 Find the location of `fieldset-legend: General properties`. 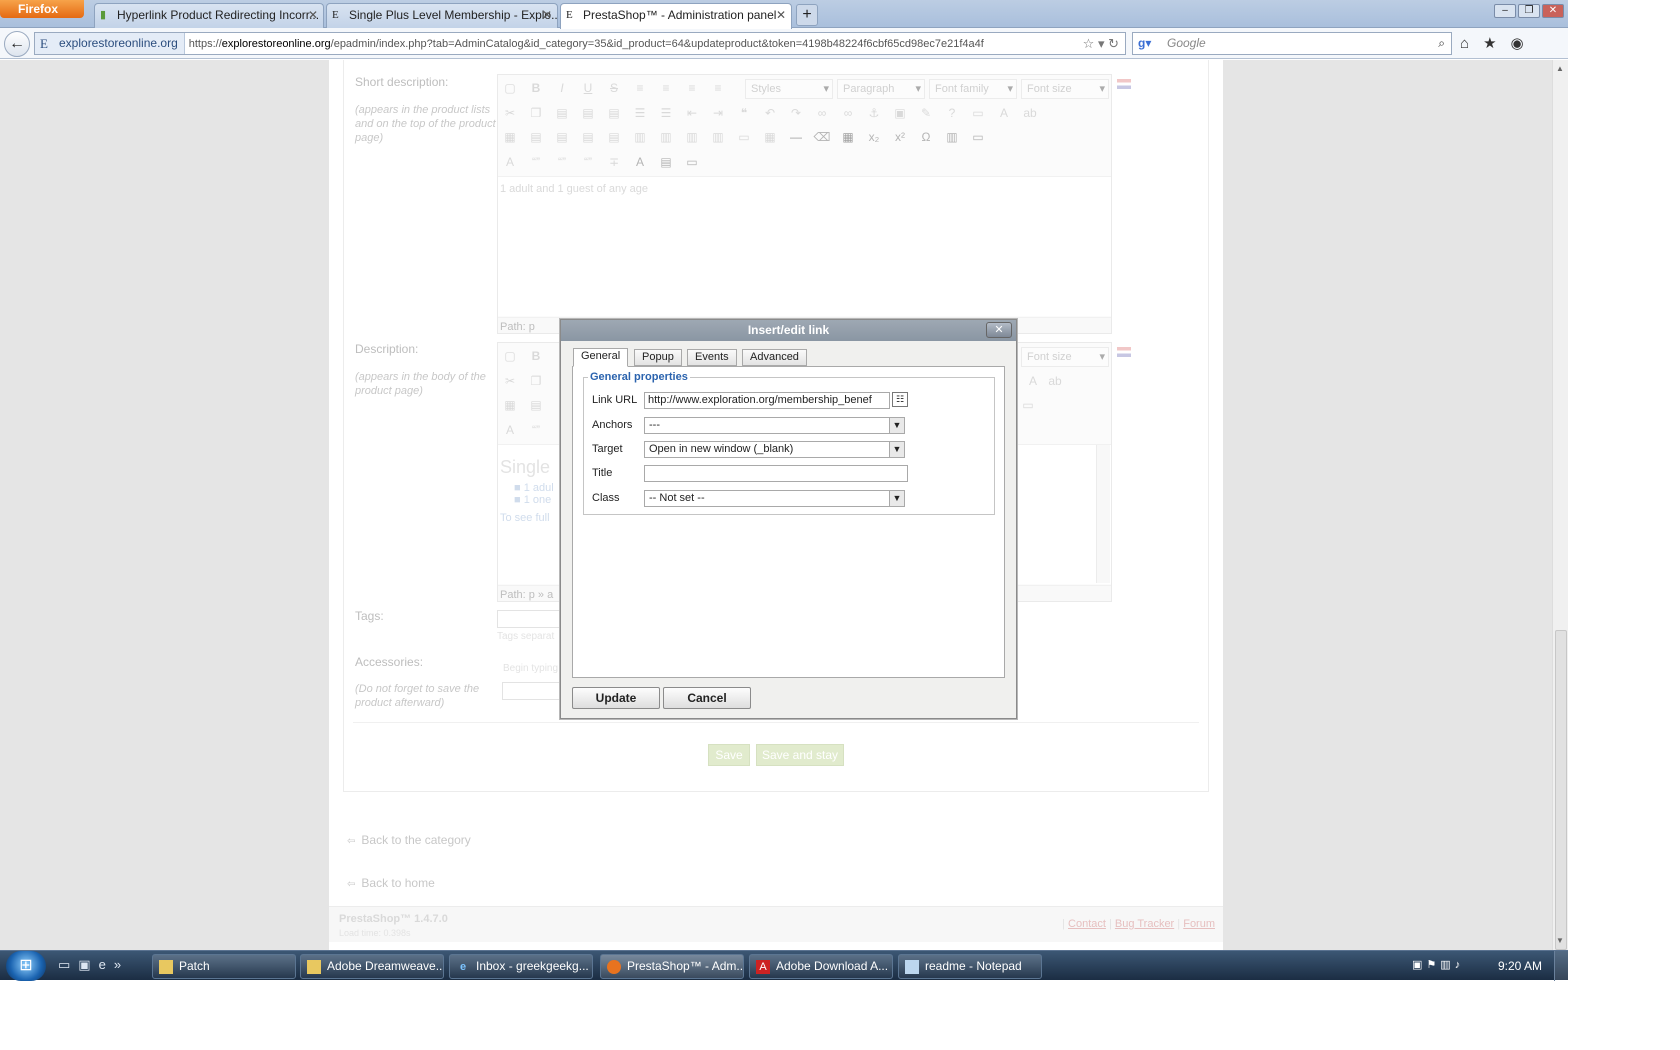

fieldset-legend: General properties is located at coordinates (639, 377).